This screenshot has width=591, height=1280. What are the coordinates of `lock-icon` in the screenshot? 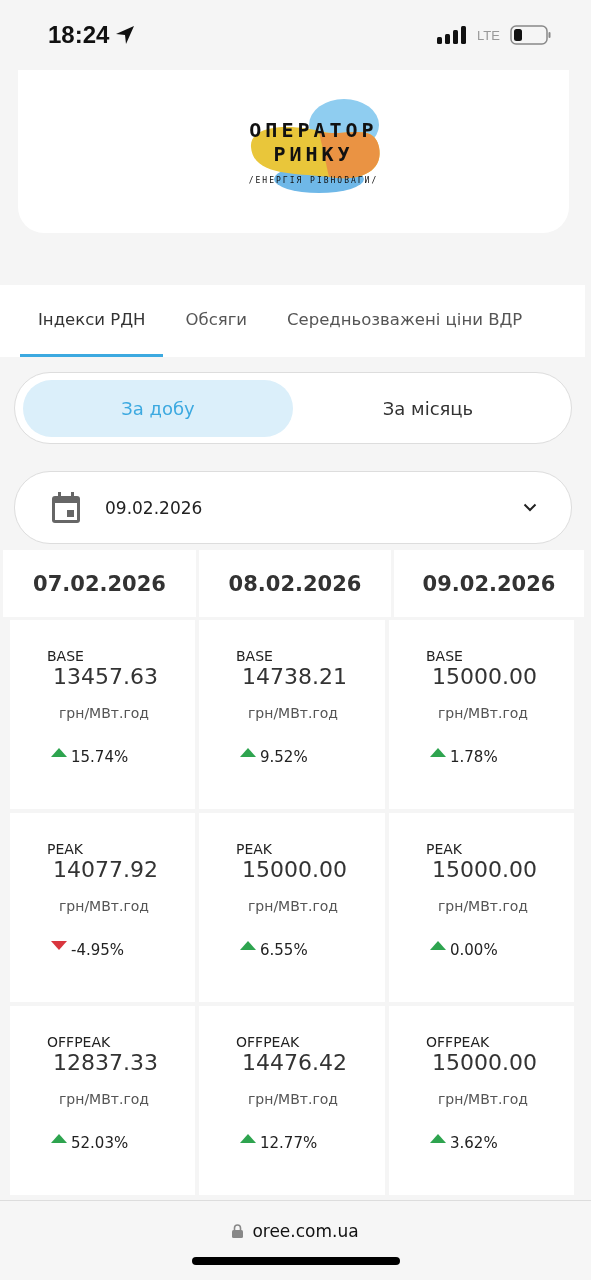 It's located at (238, 1231).